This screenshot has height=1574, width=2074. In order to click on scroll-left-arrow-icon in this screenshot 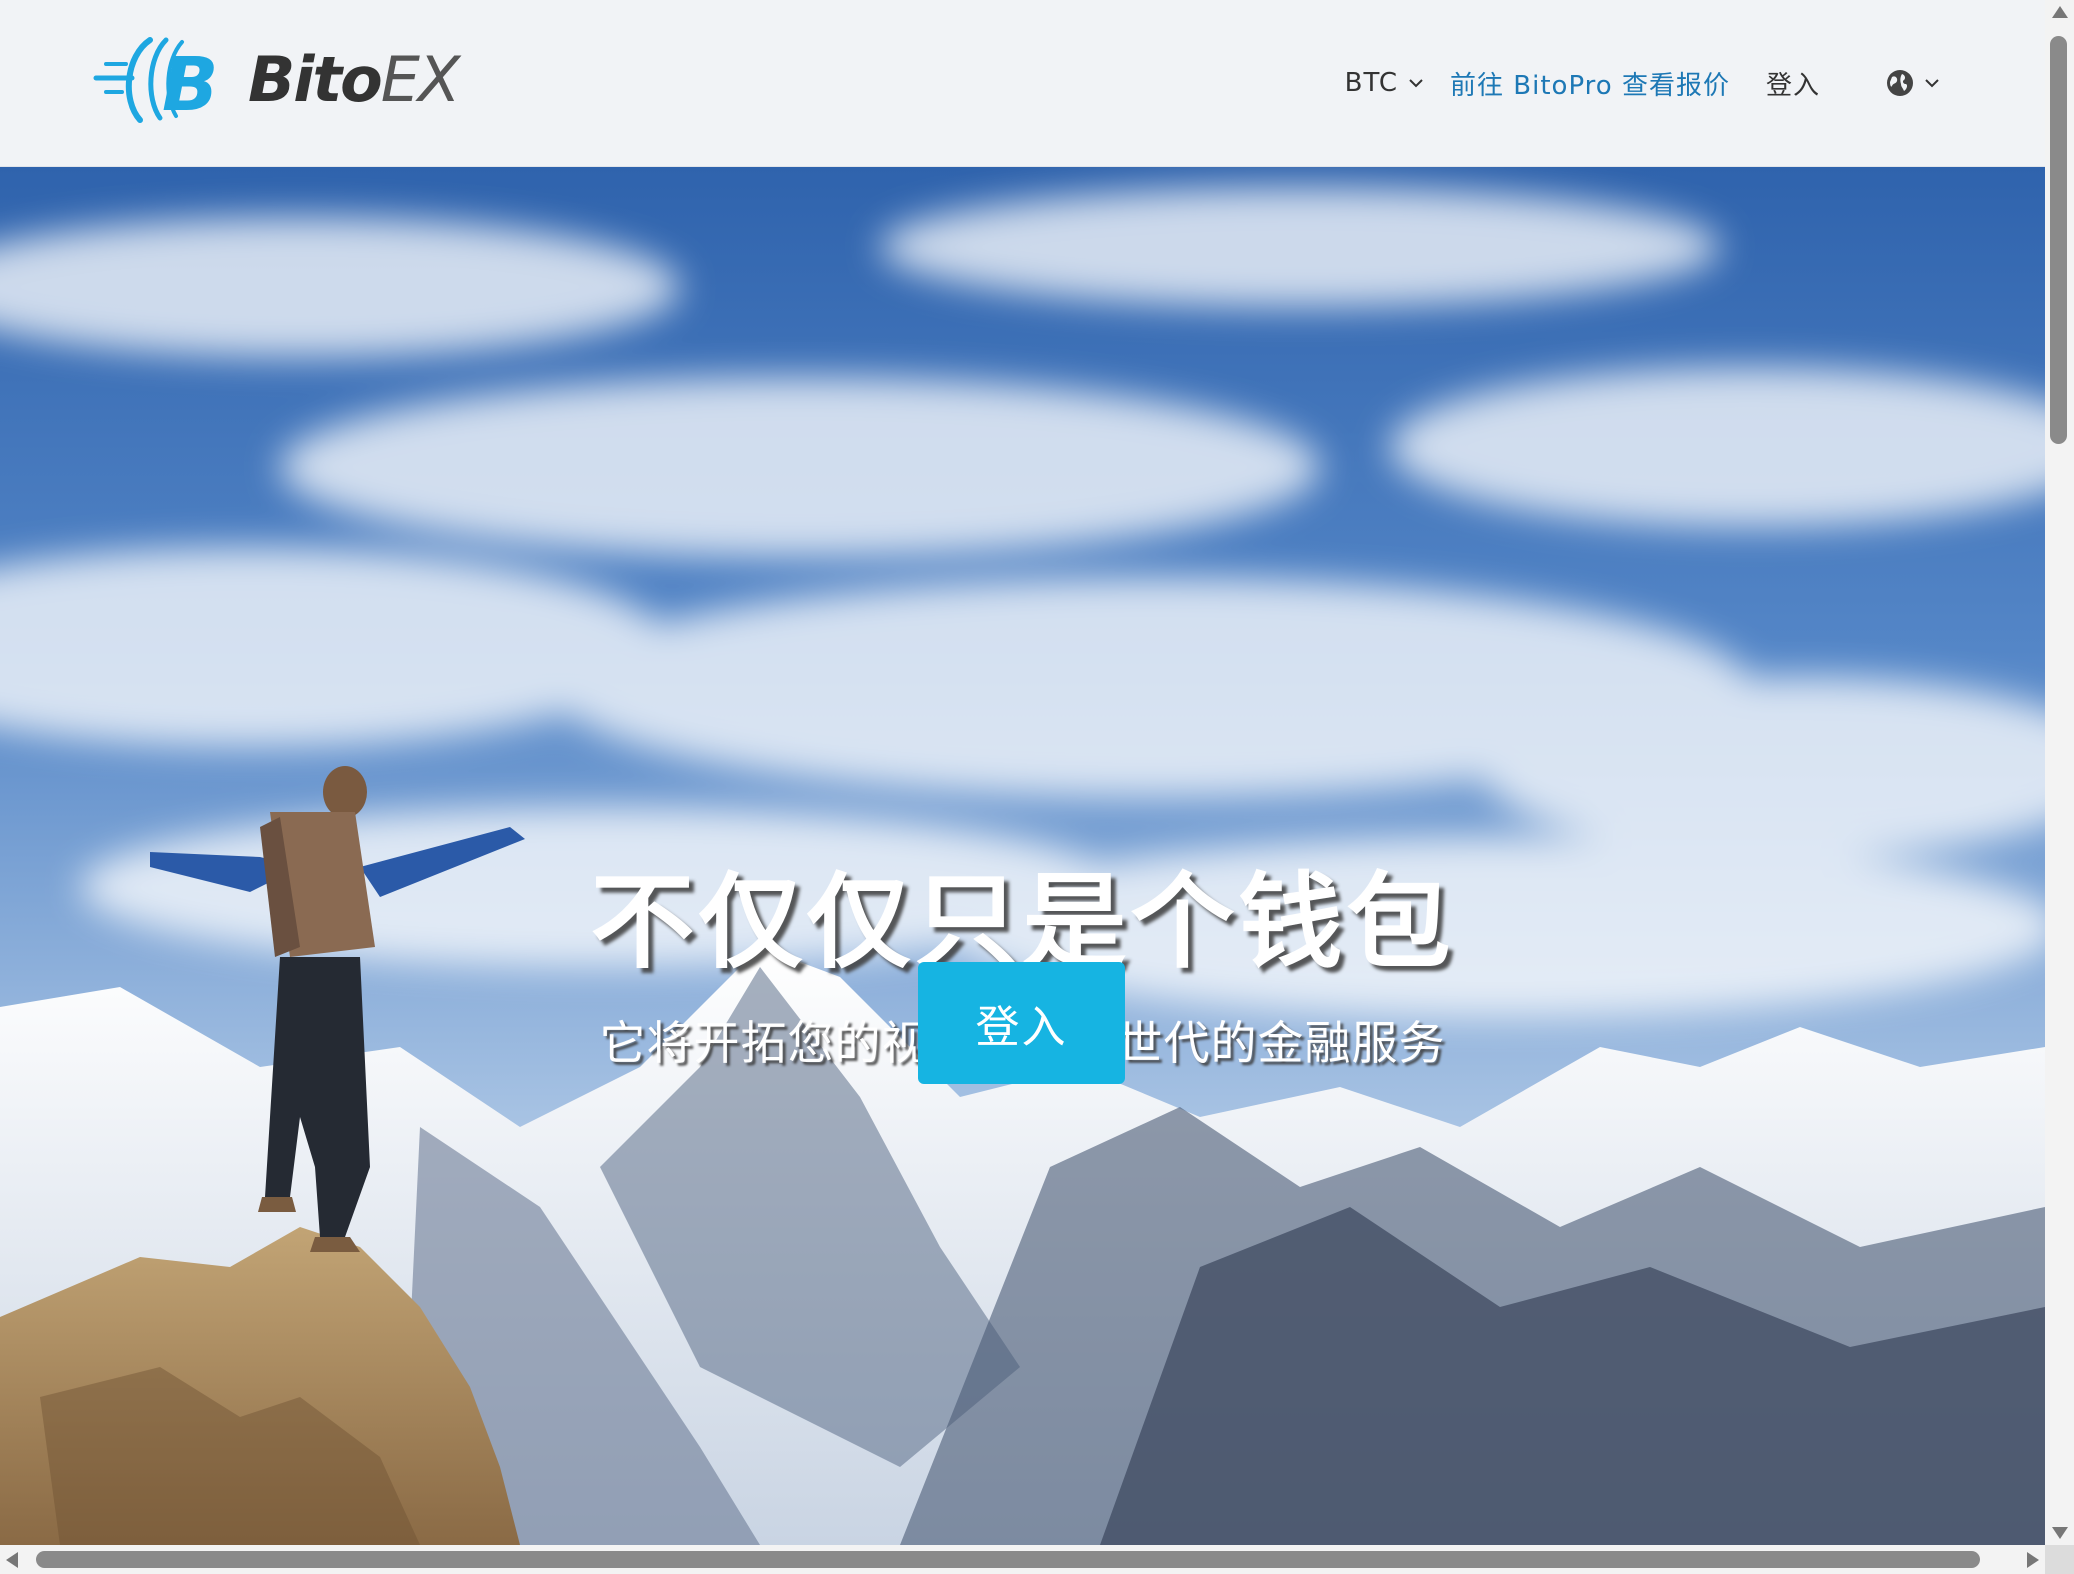, I will do `click(12, 1560)`.